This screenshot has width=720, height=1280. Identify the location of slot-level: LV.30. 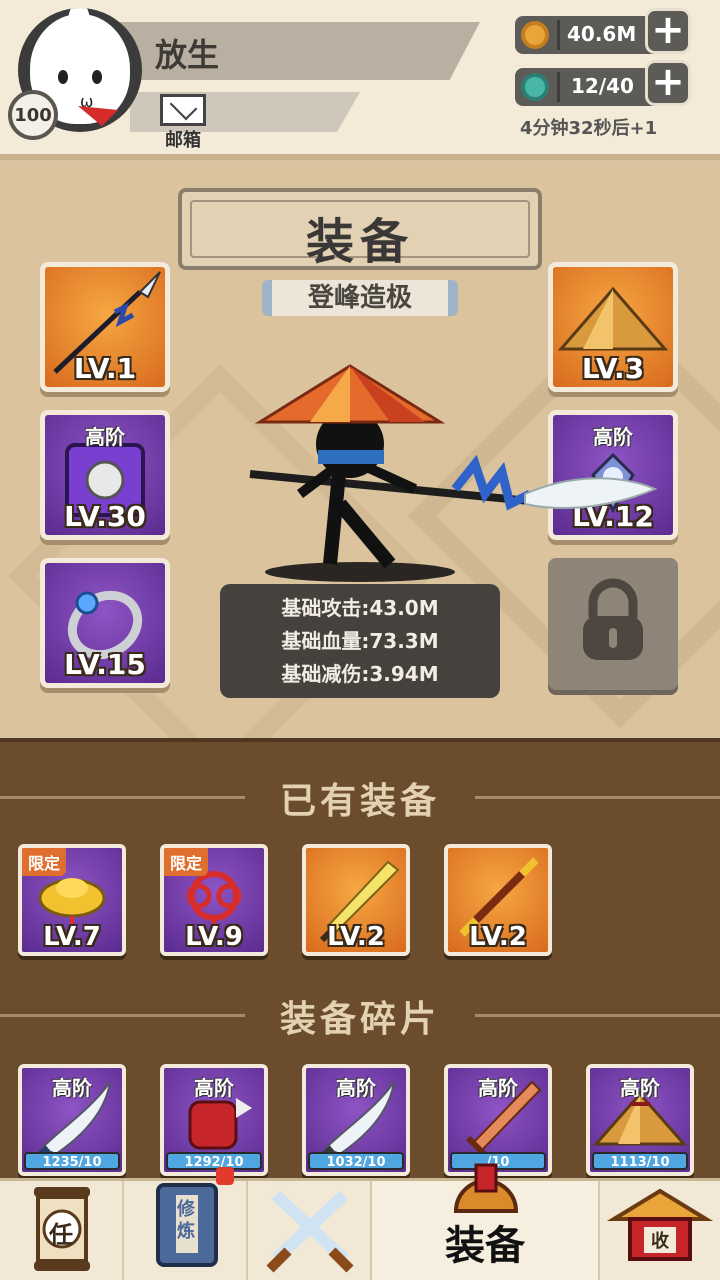
(105, 516).